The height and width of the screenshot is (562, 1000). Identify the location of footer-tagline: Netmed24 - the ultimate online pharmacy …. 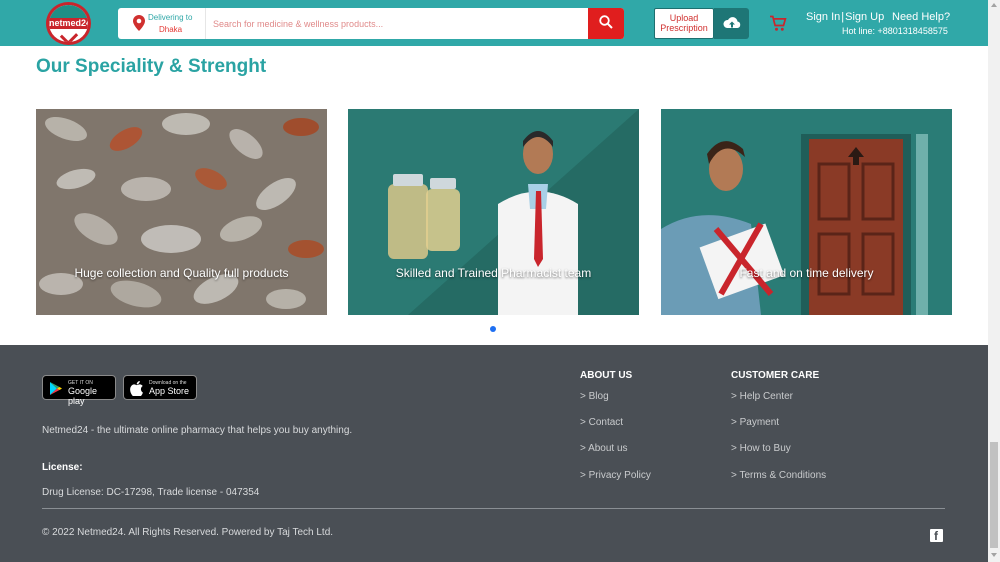
(197, 430).